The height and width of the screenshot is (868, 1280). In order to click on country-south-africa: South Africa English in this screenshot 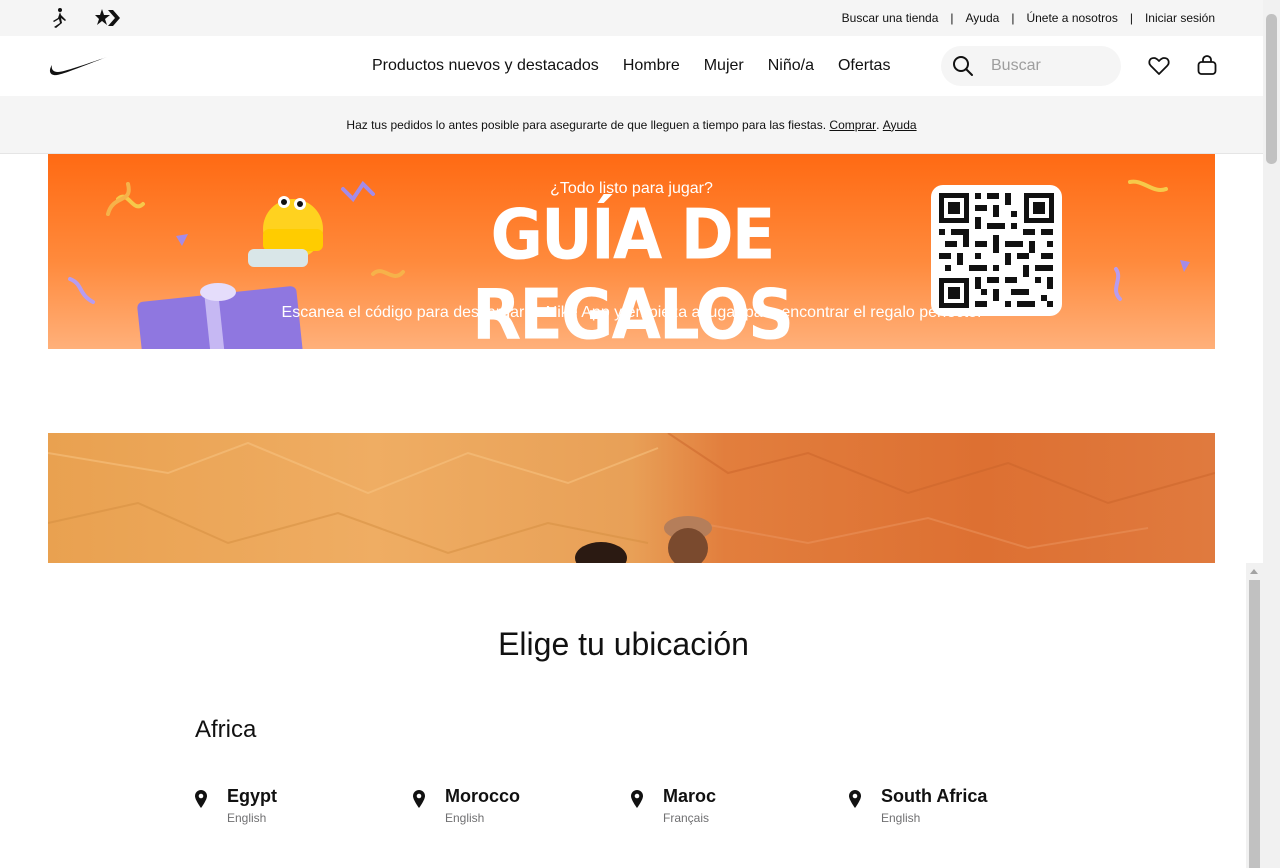, I will do `click(949, 808)`.